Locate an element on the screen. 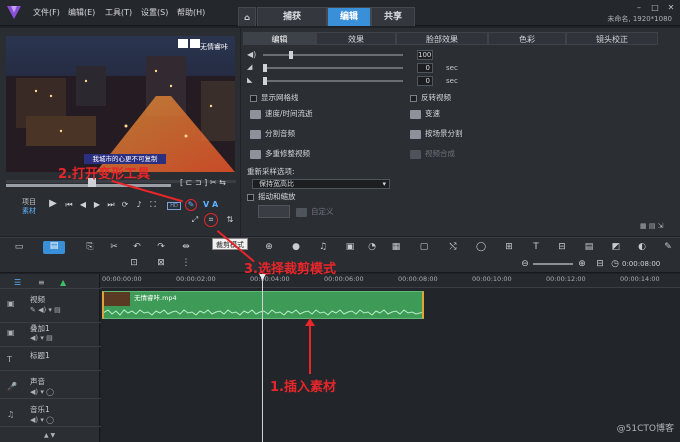  zoom-out-icon: ⊖ is located at coordinates (525, 264).